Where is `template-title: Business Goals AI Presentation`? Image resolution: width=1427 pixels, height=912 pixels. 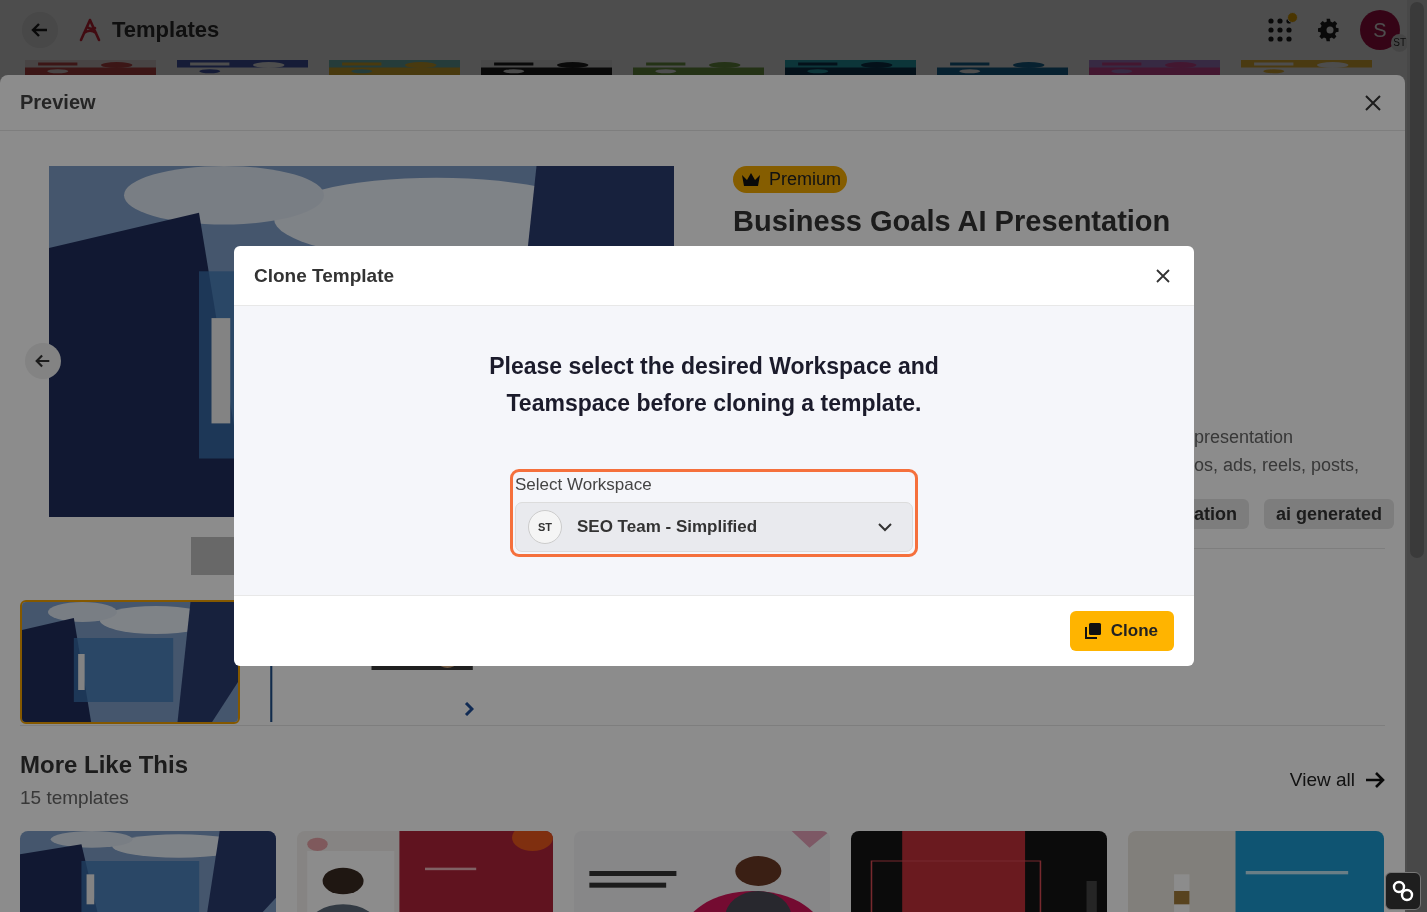 template-title: Business Goals AI Presentation is located at coordinates (952, 221).